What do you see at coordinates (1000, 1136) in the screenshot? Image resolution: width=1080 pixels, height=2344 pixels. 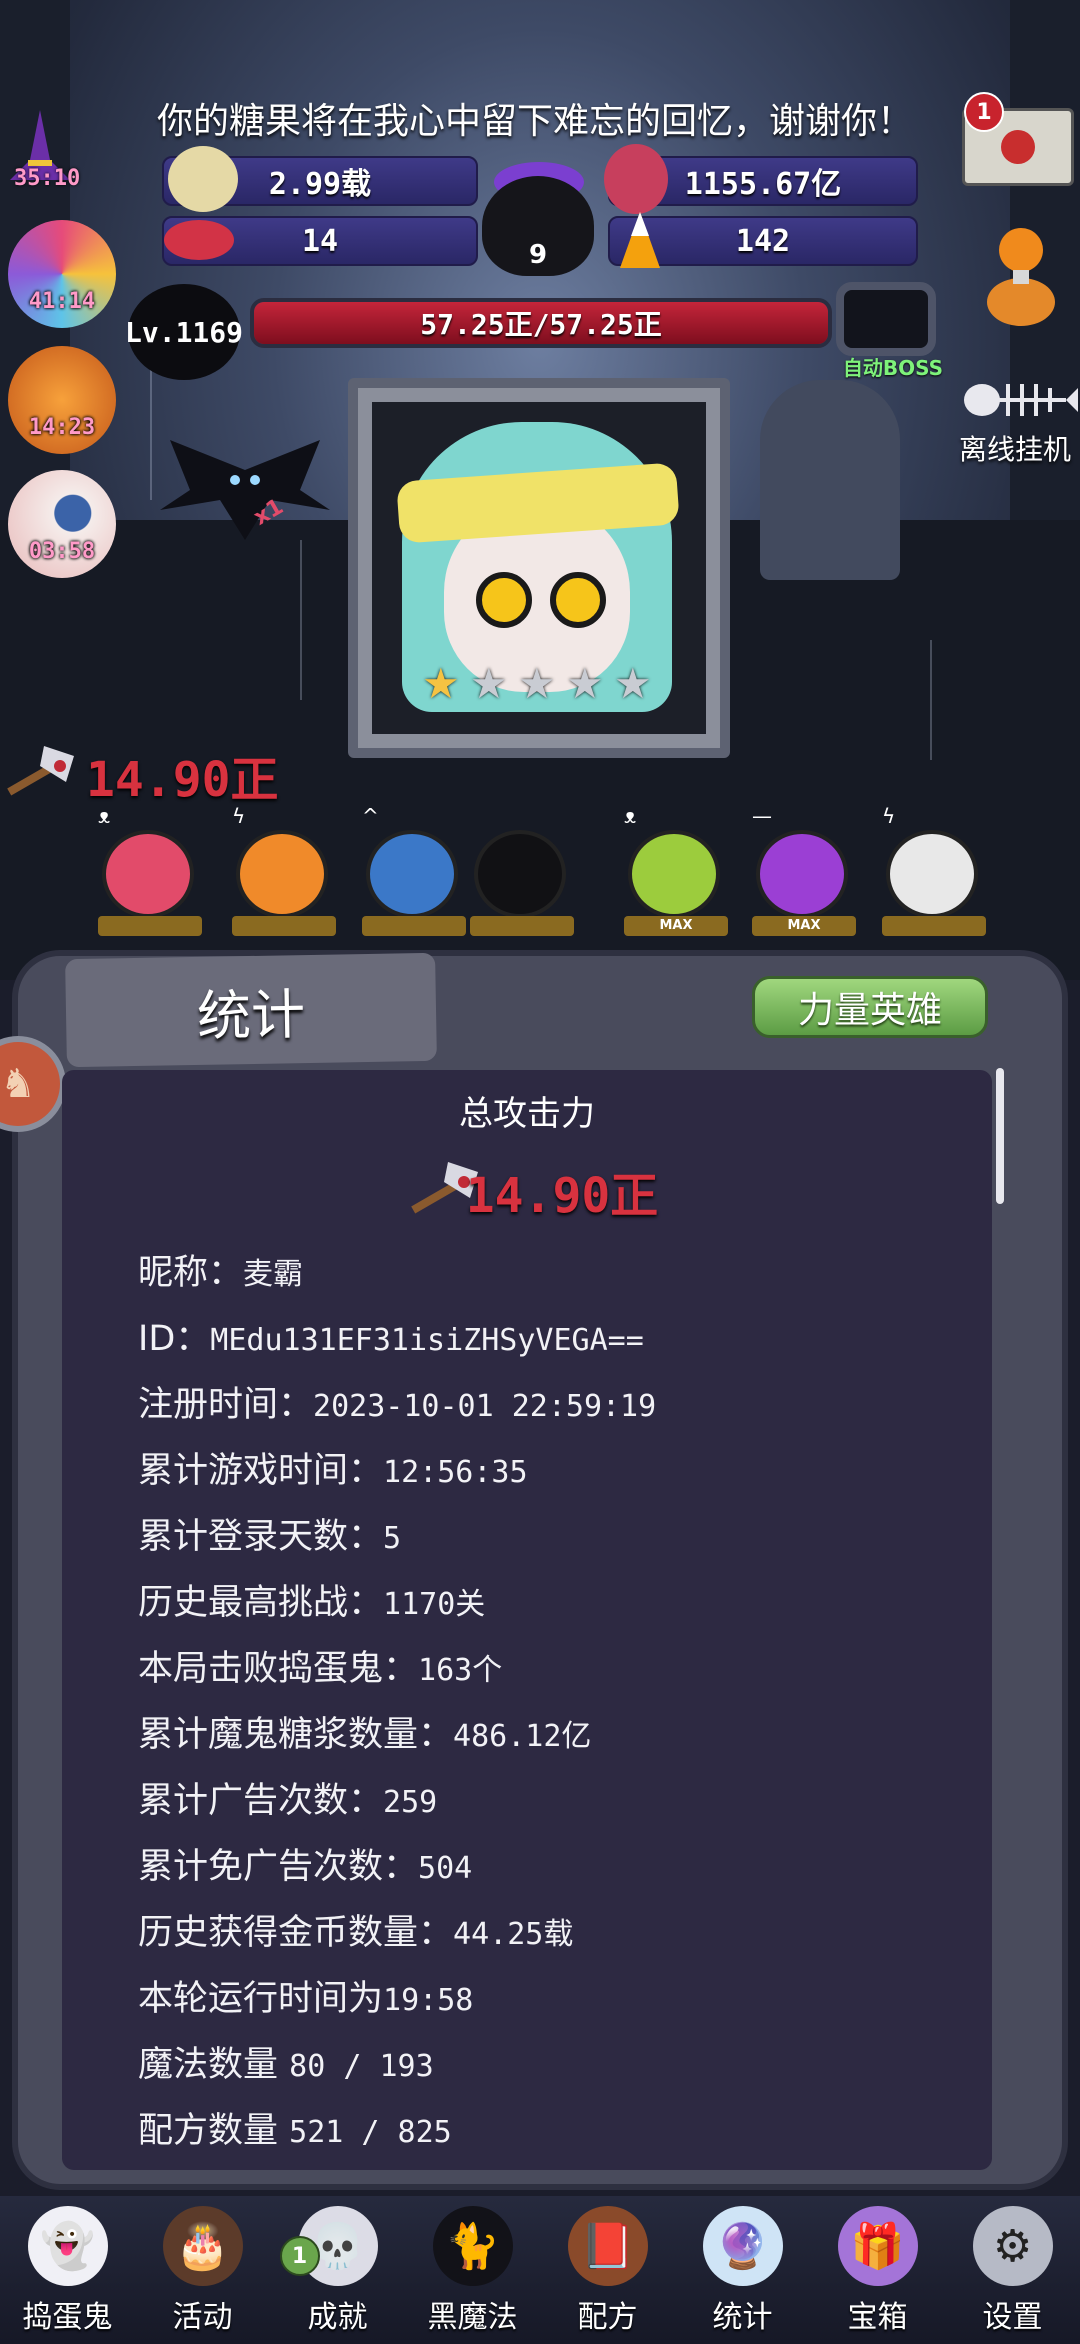 I see `scrollbar` at bounding box center [1000, 1136].